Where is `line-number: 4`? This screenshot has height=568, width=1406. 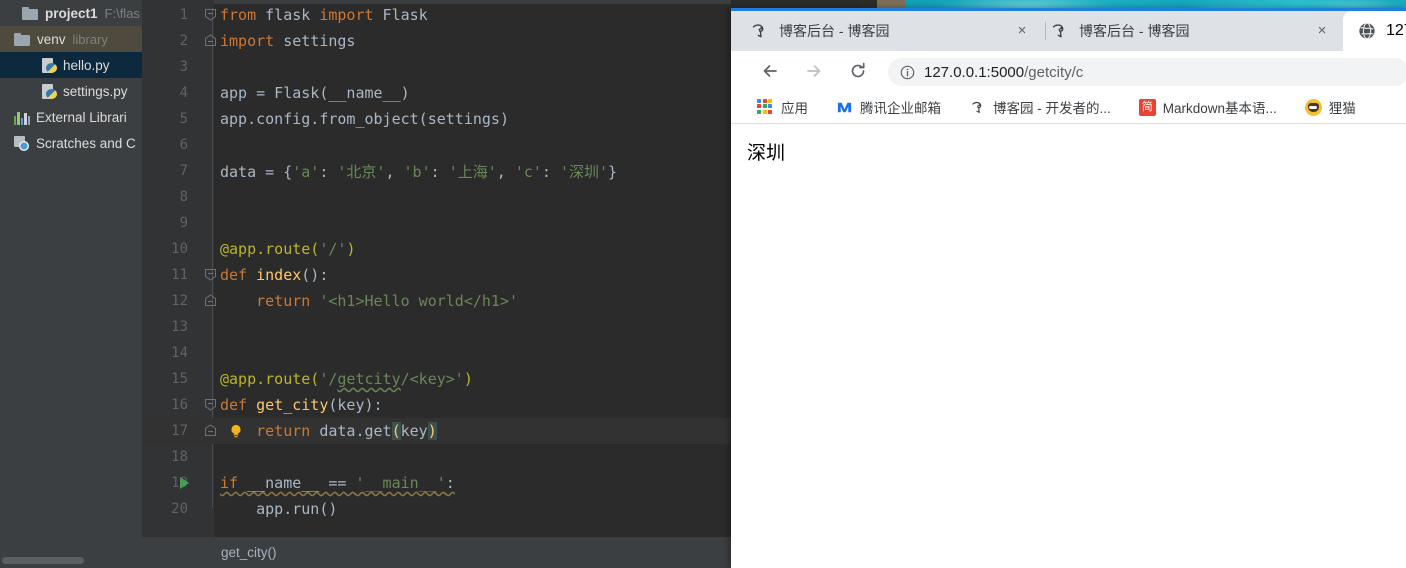 line-number: 4 is located at coordinates (183, 93).